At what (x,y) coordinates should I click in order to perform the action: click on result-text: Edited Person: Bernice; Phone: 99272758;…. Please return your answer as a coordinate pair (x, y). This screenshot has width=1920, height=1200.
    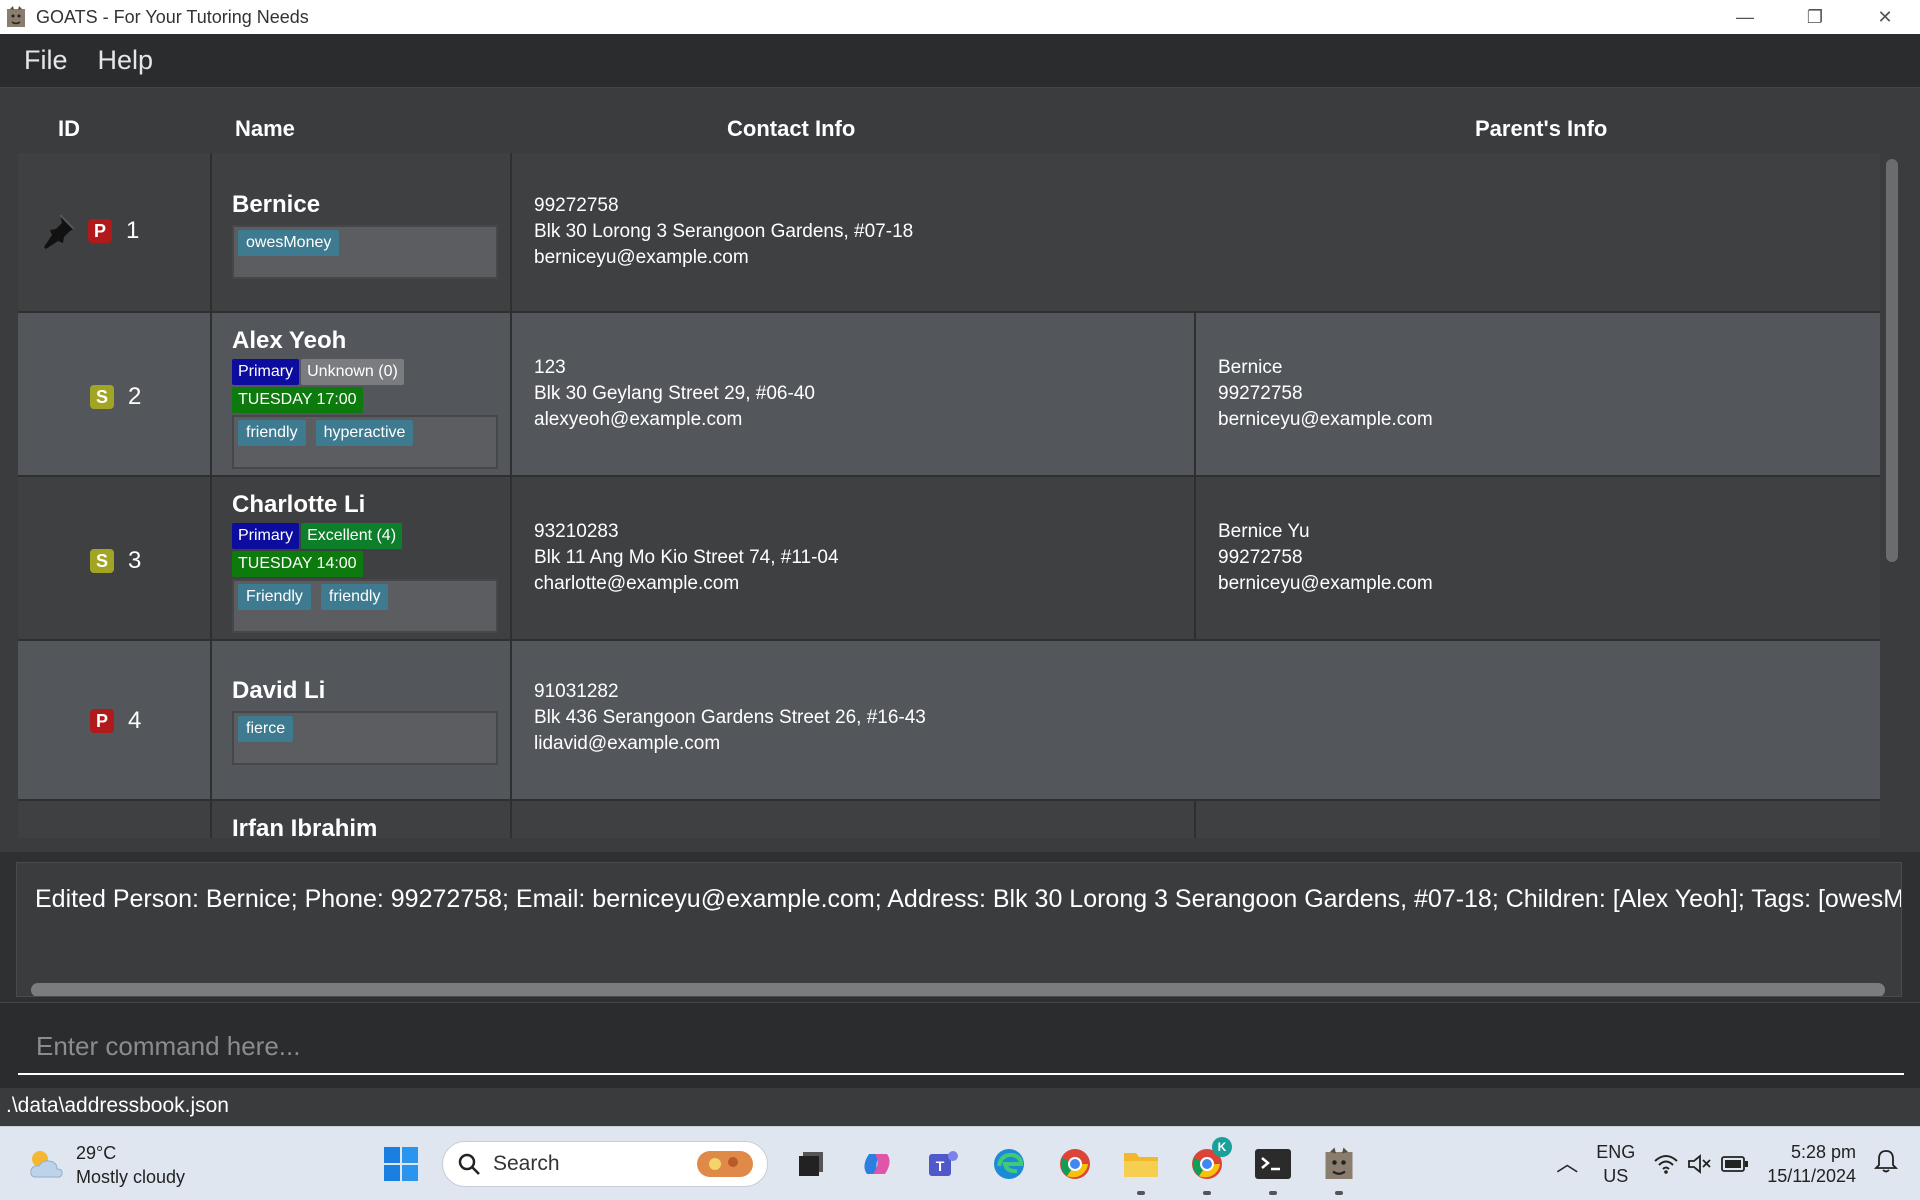
    Looking at the image, I should click on (968, 899).